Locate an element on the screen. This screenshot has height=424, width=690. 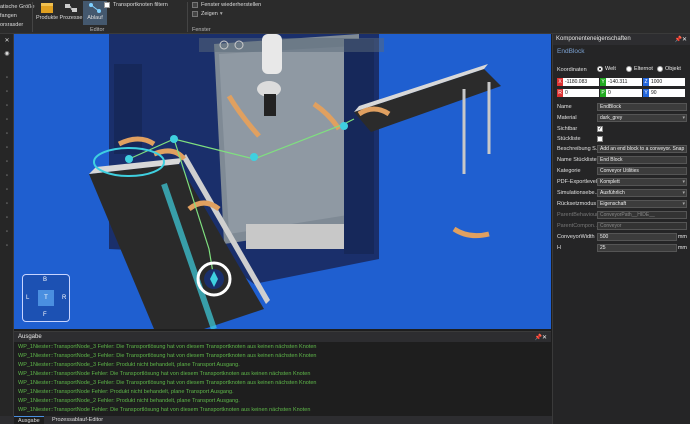
part is located at coordinates (471, 232).